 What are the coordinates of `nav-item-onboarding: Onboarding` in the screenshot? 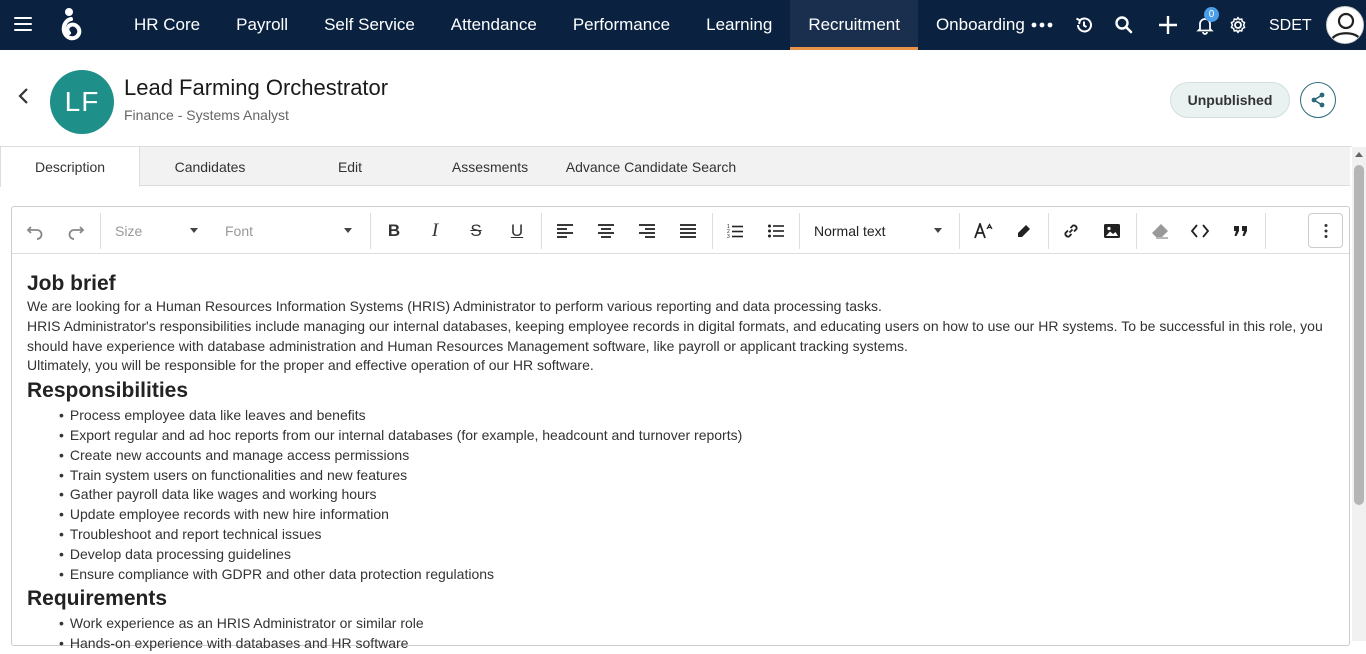 It's located at (980, 25).